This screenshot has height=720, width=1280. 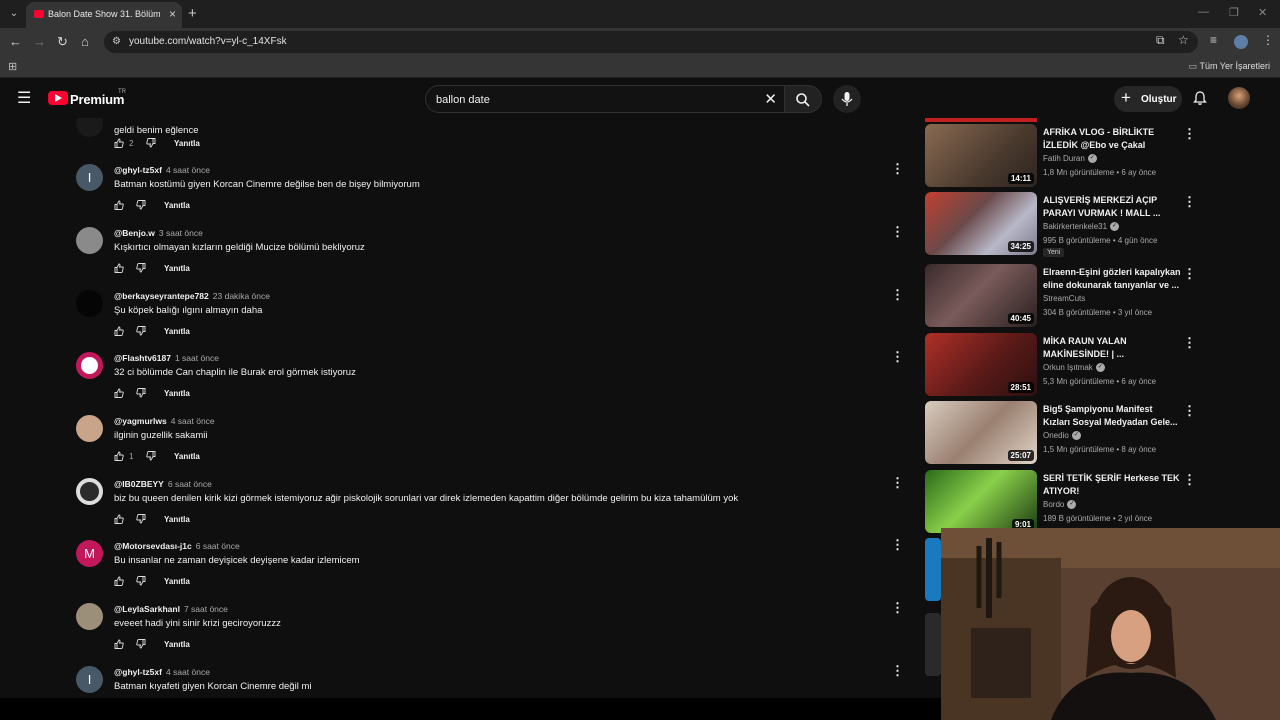 I want to click on channel-label: Bordo, so click(x=1053, y=504).